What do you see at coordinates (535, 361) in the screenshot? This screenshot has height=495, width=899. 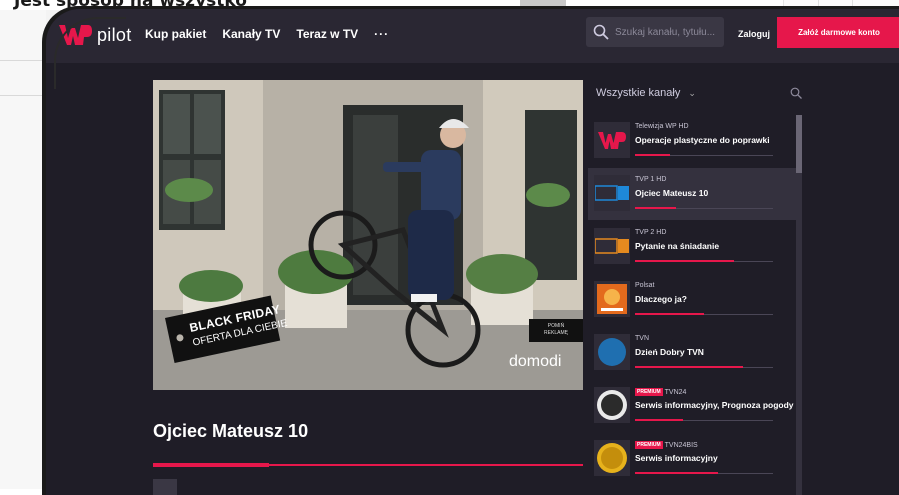 I see `advertiser-logo: domodi` at bounding box center [535, 361].